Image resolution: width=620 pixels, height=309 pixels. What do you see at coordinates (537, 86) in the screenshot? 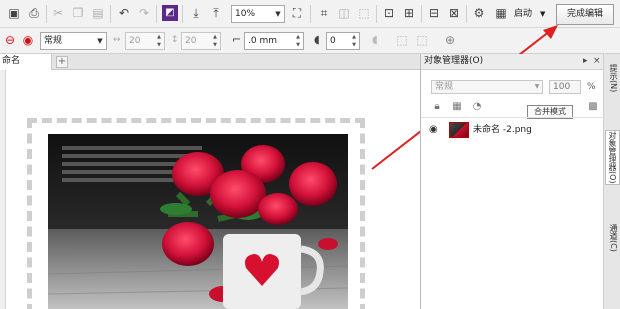
I see `chevron-down-icon: ▼` at bounding box center [537, 86].